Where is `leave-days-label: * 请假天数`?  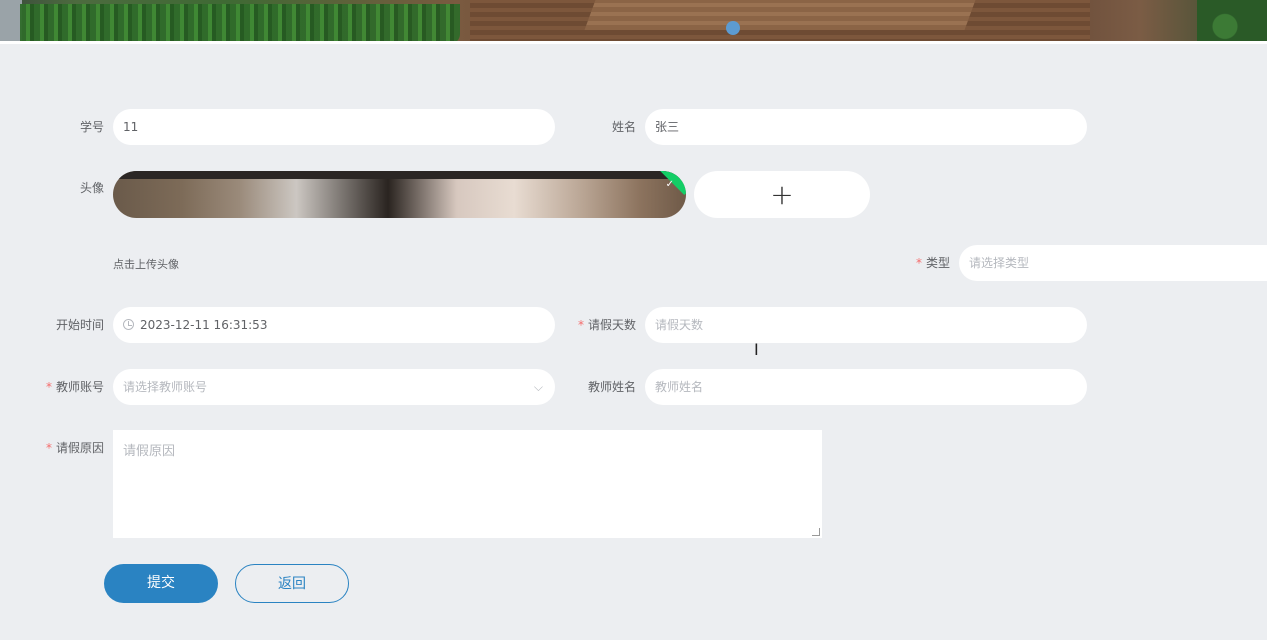
leave-days-label: * 请假天数 is located at coordinates (606, 325).